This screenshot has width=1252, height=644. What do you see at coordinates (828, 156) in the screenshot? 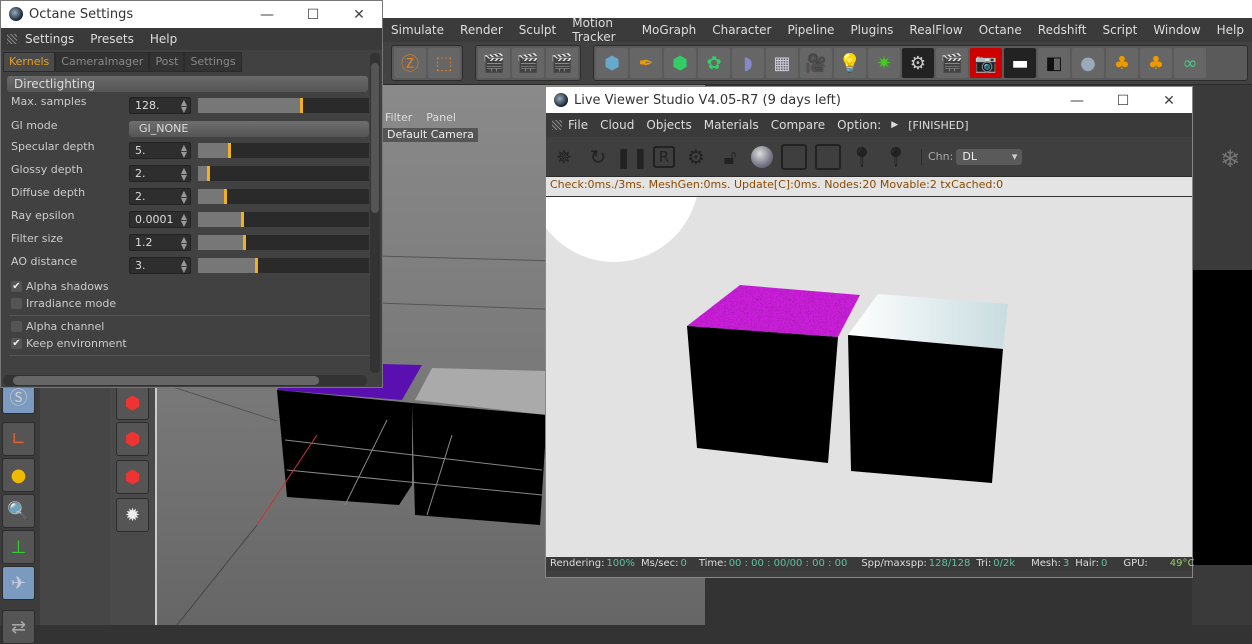
I see `subsample-icon` at bounding box center [828, 156].